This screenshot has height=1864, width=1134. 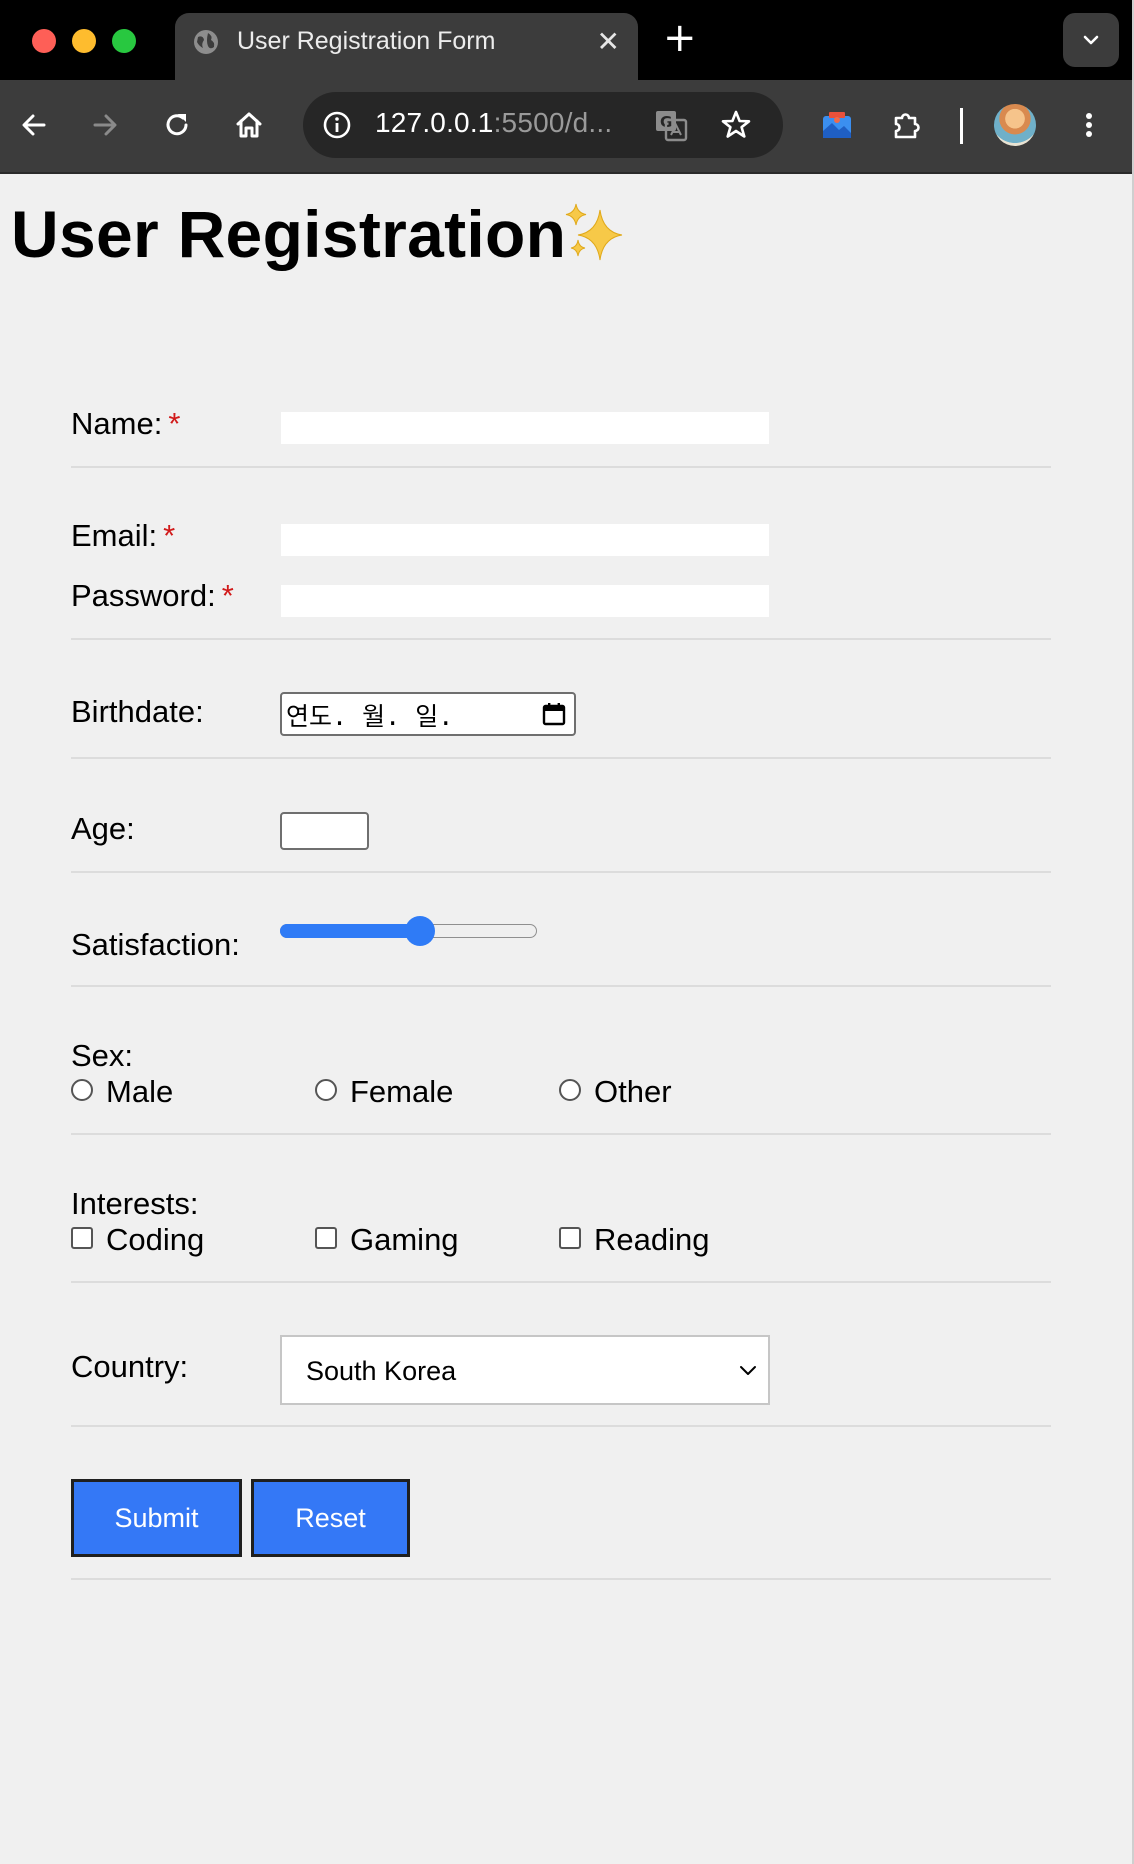 I want to click on age-label: Age:, so click(x=103, y=828).